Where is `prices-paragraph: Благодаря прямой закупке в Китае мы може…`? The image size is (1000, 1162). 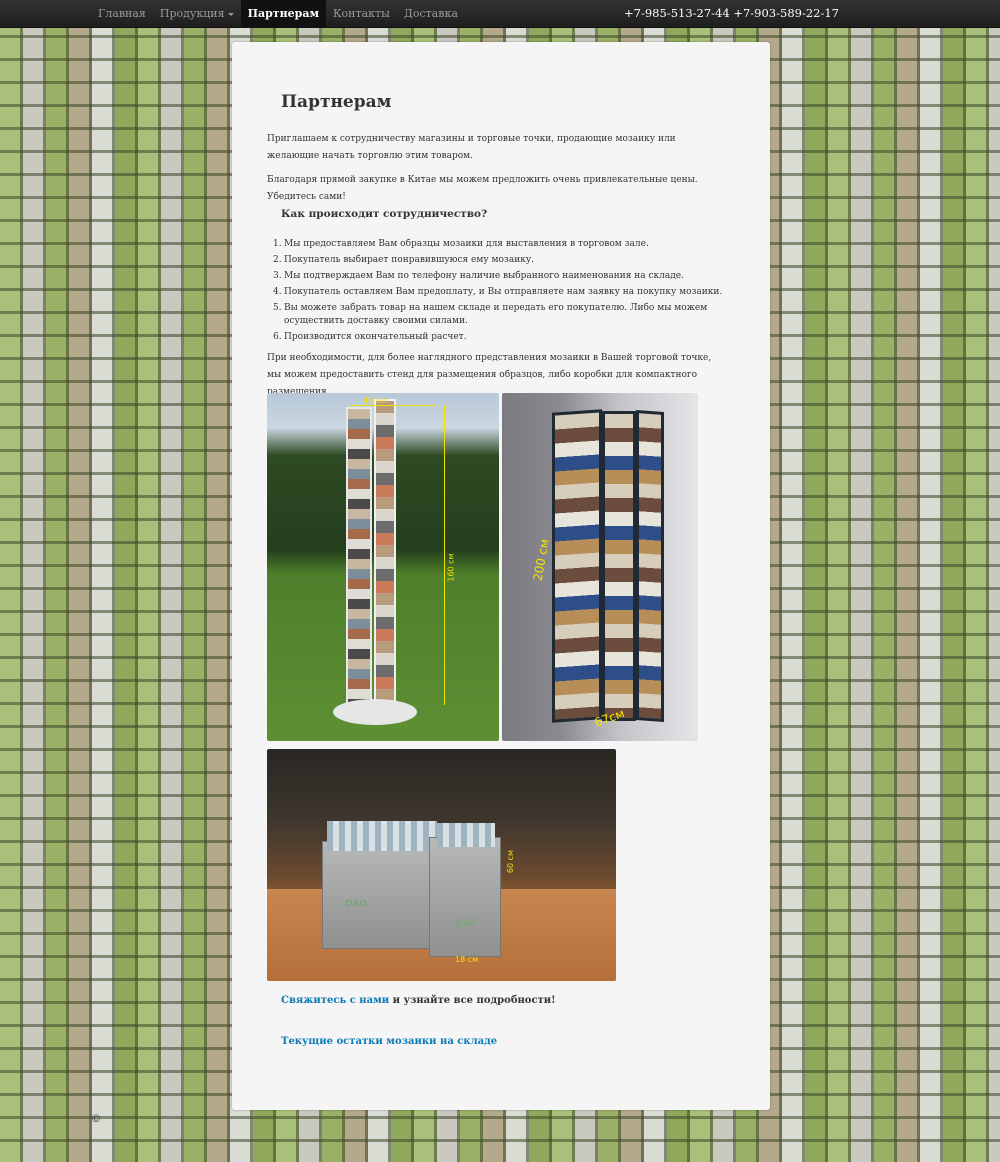
prices-paragraph: Благодаря прямой закупке в Китае мы може… is located at coordinates (482, 188).